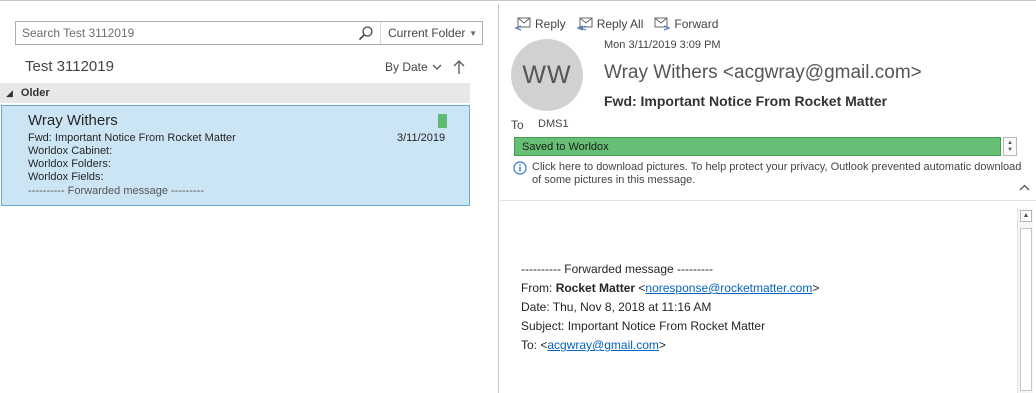 This screenshot has width=1036, height=393. What do you see at coordinates (696, 24) in the screenshot?
I see `forward-label: Forward` at bounding box center [696, 24].